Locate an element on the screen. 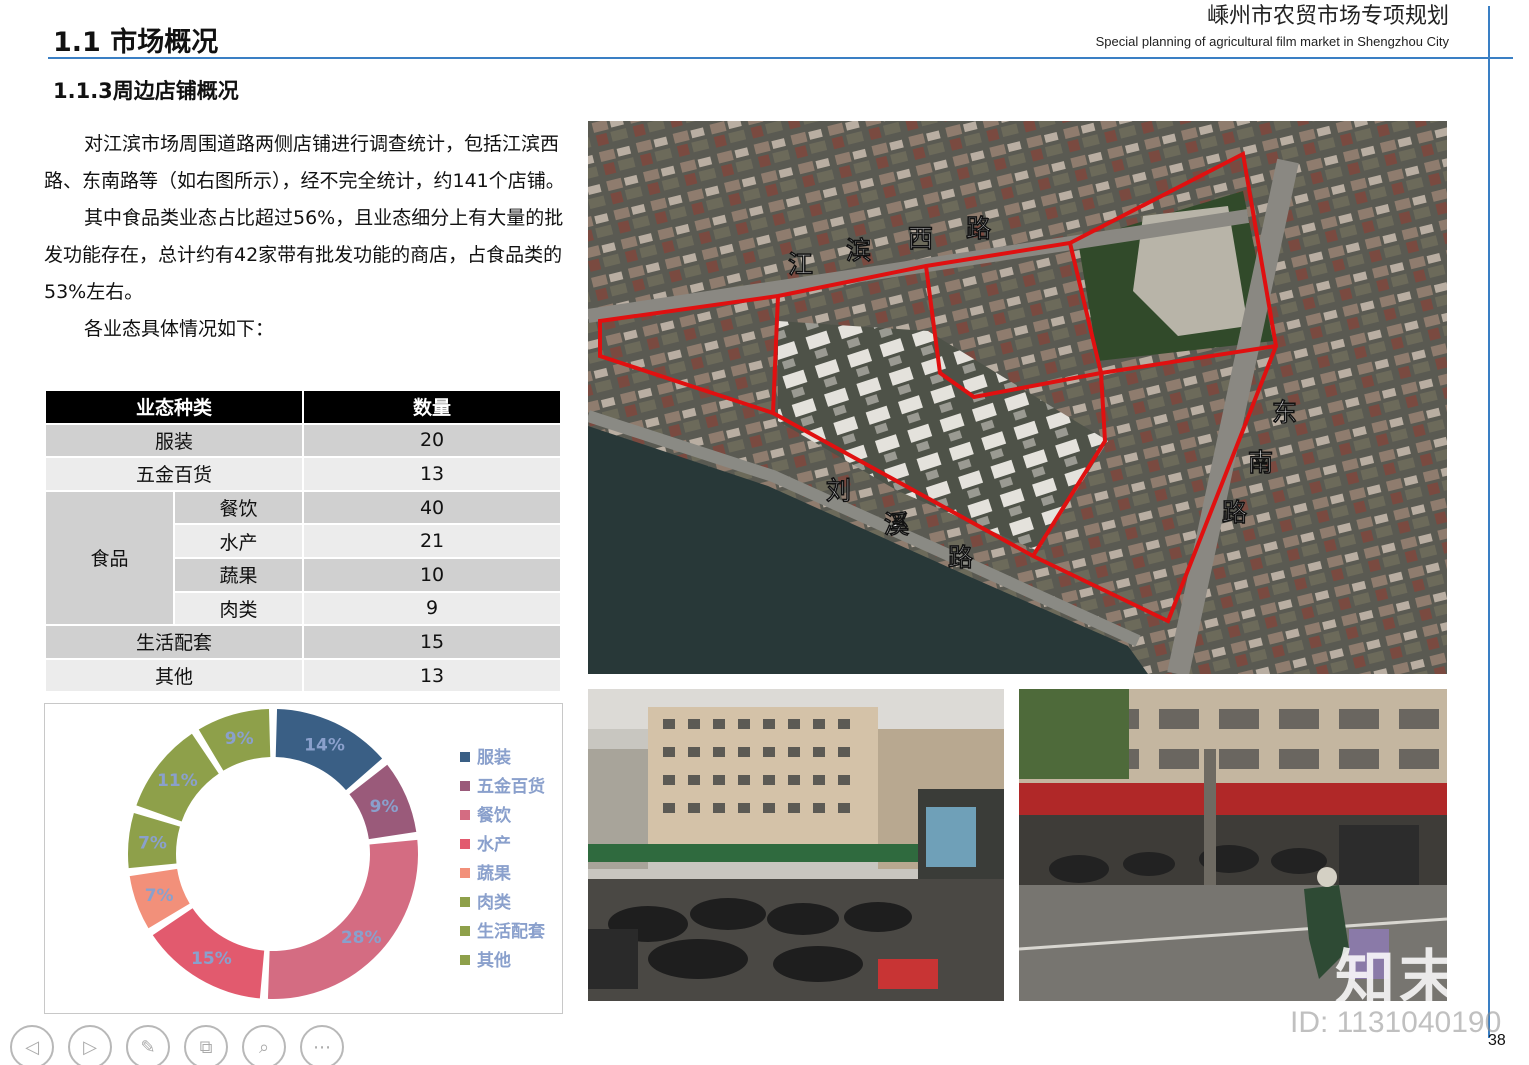 This screenshot has width=1529, height=1065. road-label: 刘 is located at coordinates (838, 490).